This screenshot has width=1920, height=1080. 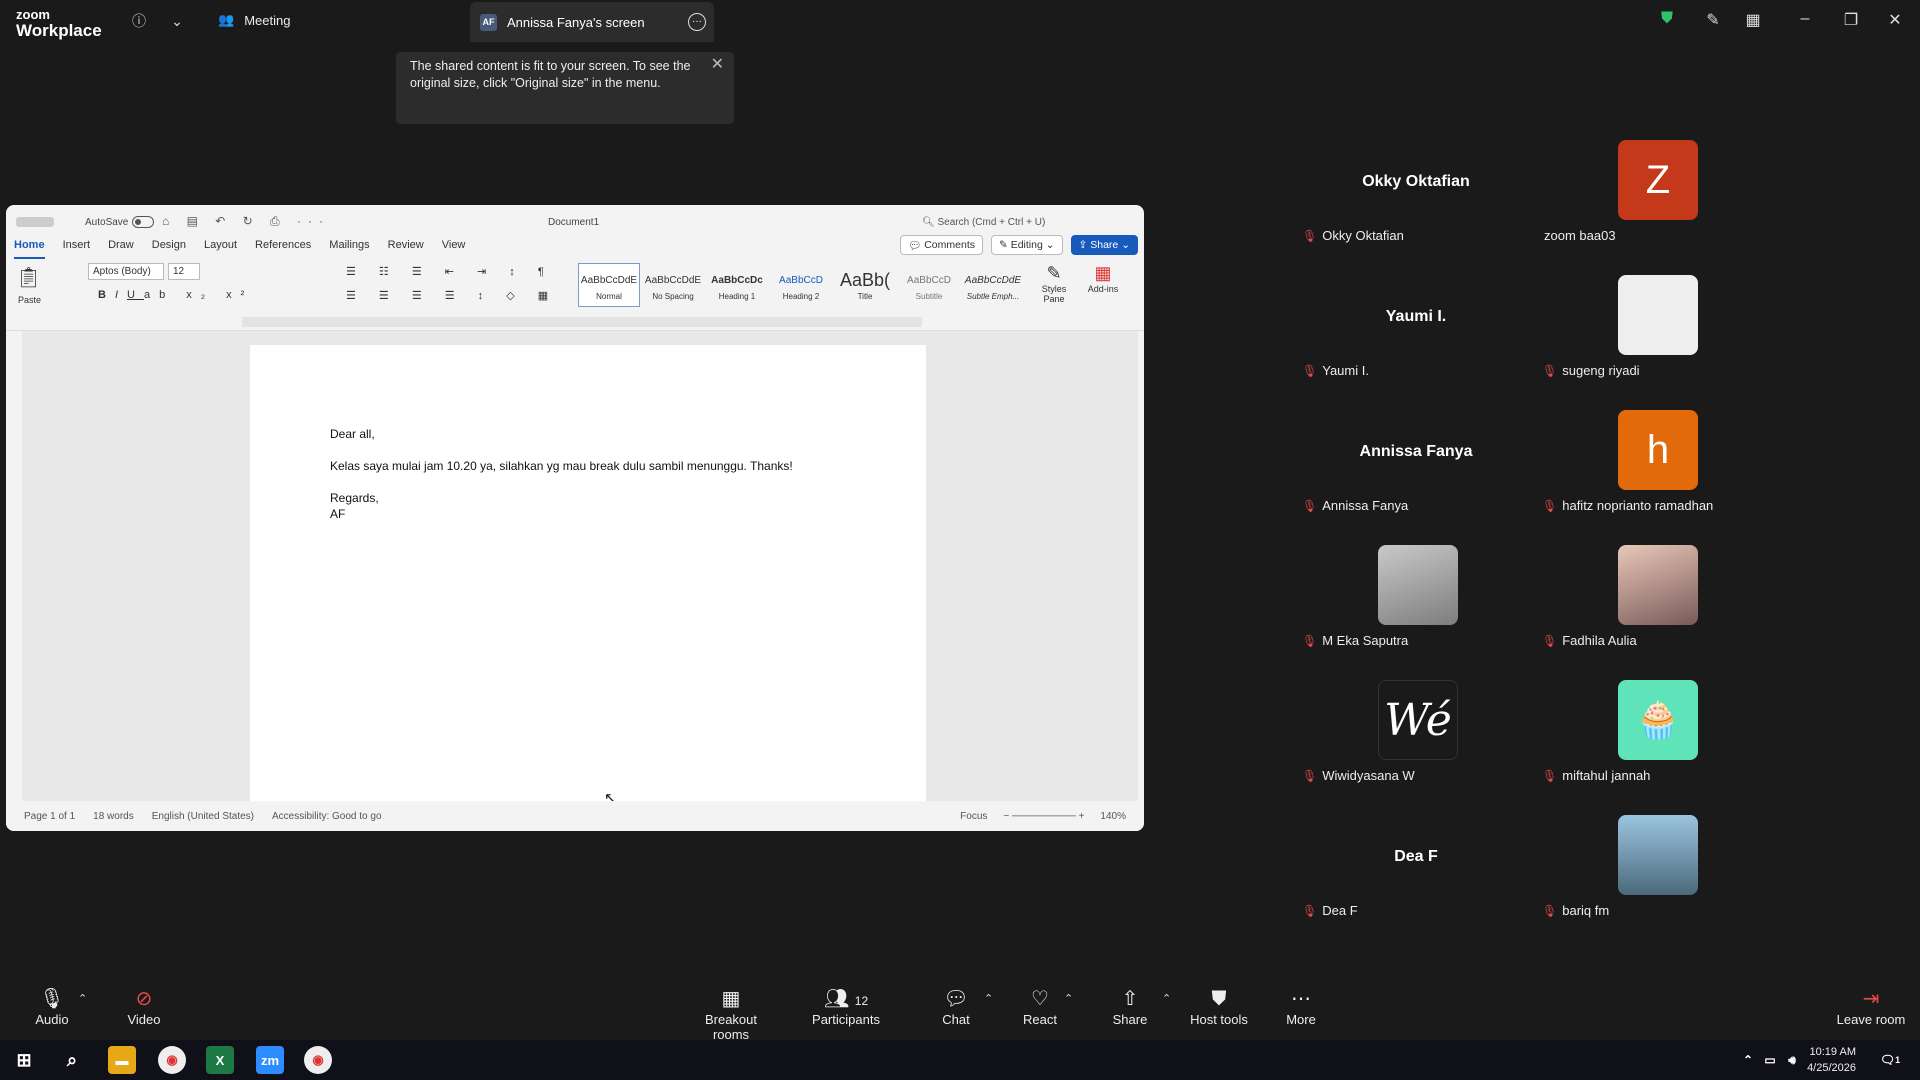 I want to click on chevron-down-icon: ⌄, so click(x=177, y=21).